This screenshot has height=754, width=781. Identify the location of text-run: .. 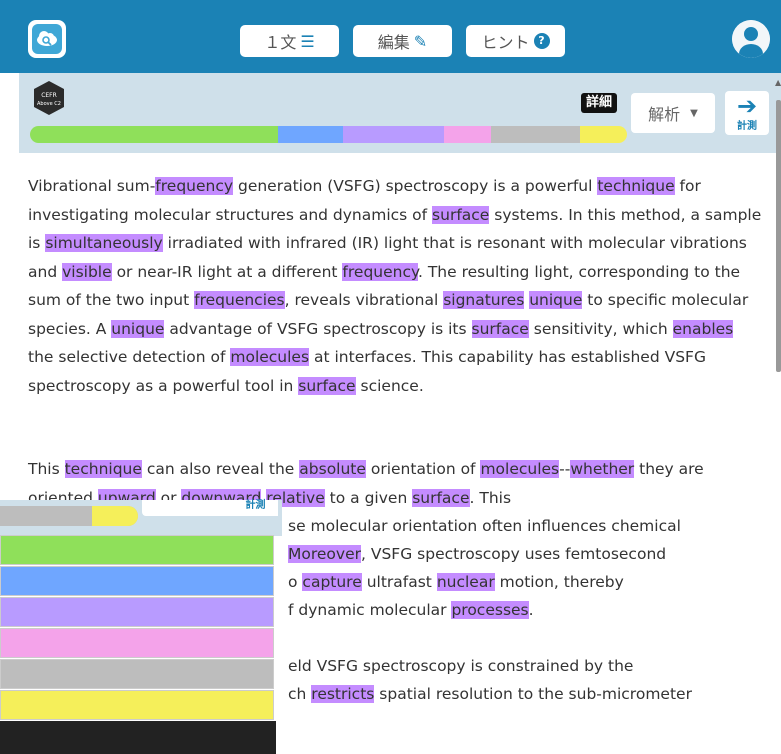
(531, 610).